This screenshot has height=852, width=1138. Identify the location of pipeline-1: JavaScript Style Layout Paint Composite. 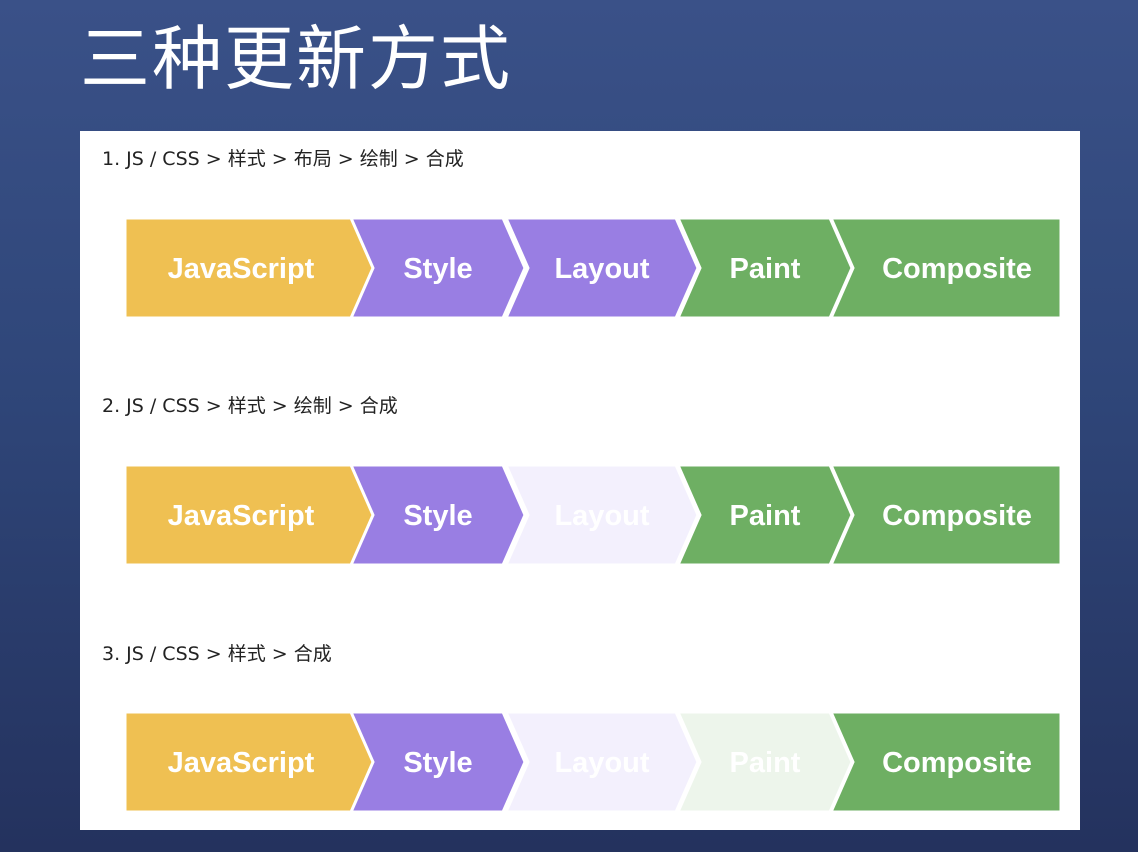
(594, 268).